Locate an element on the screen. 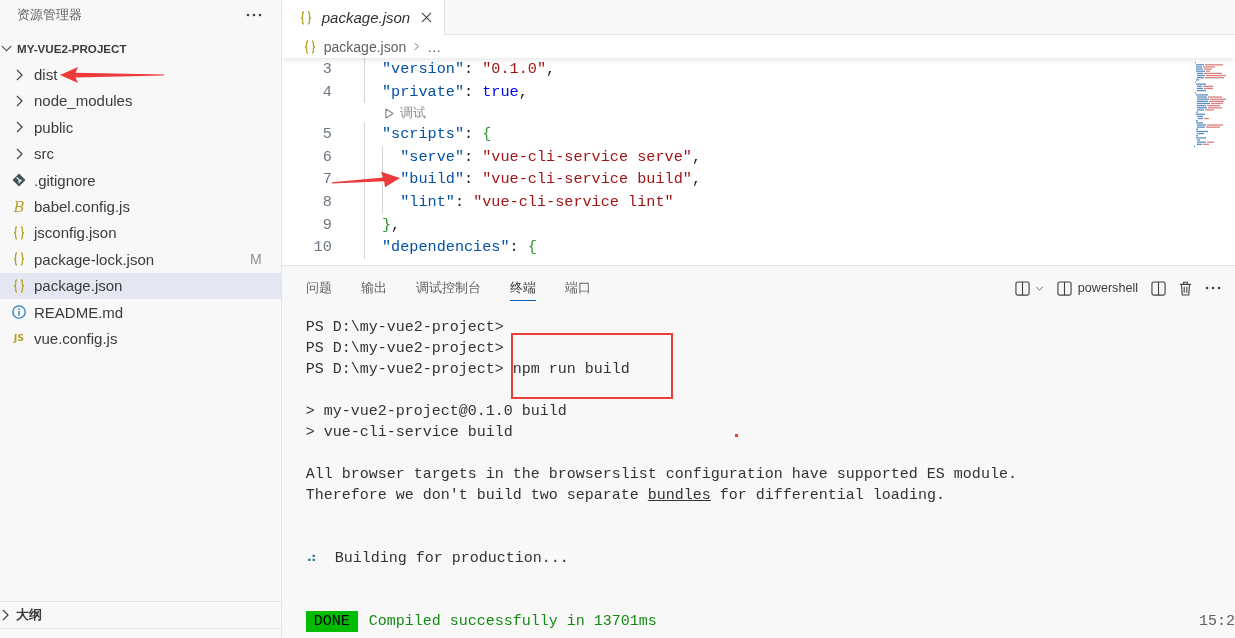 The image size is (1235, 638). js-letters-icon: JS is located at coordinates (19, 338).